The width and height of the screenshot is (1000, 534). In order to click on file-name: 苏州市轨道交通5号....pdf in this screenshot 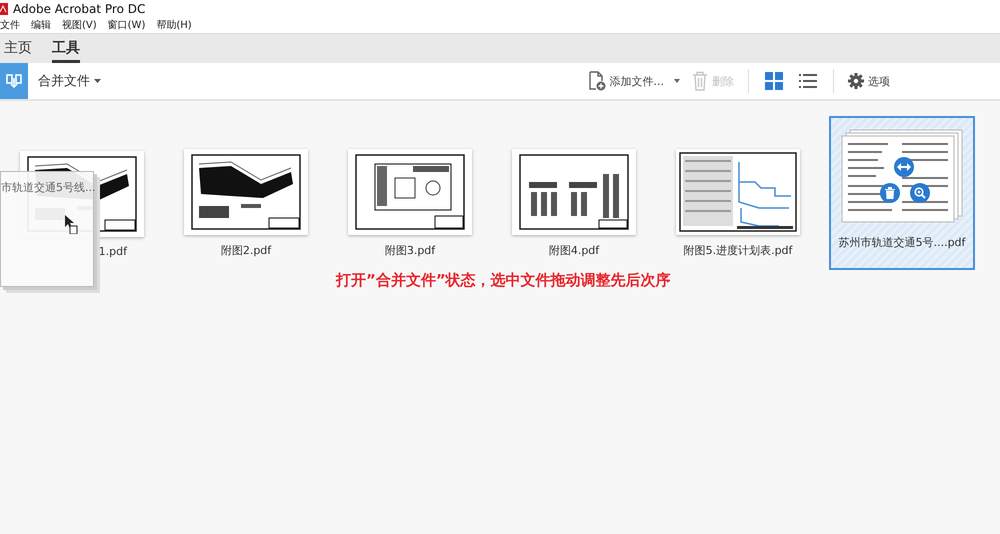, I will do `click(902, 242)`.